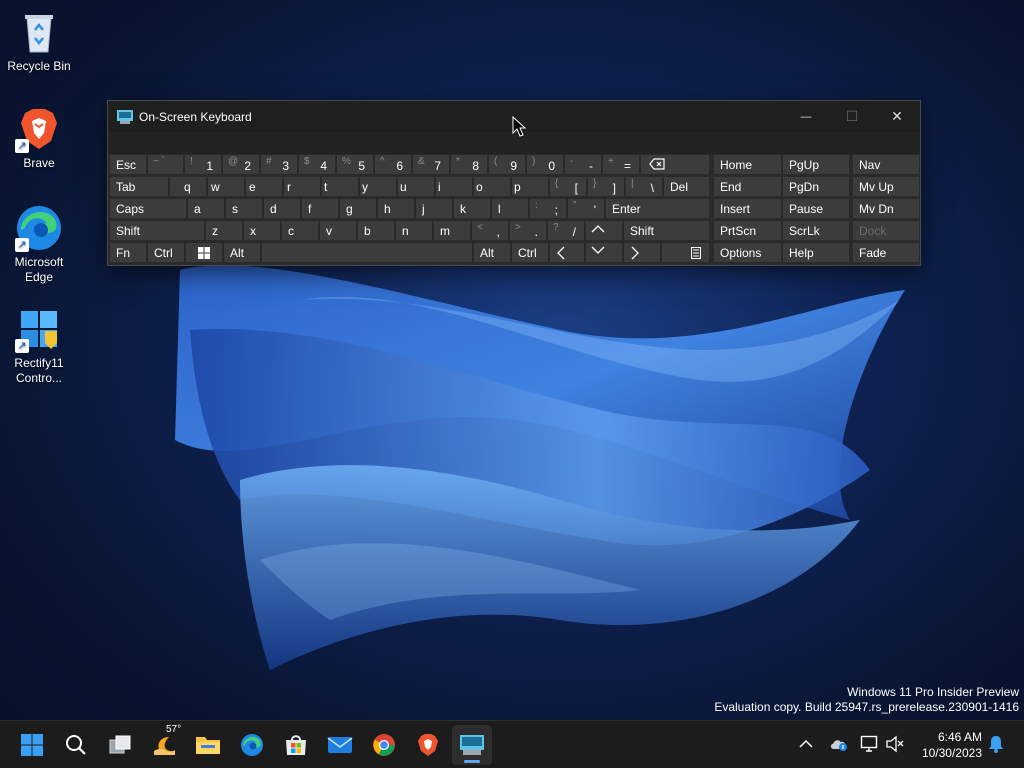 Image resolution: width=1024 pixels, height=768 pixels. I want to click on key-fade: Fade, so click(886, 252).